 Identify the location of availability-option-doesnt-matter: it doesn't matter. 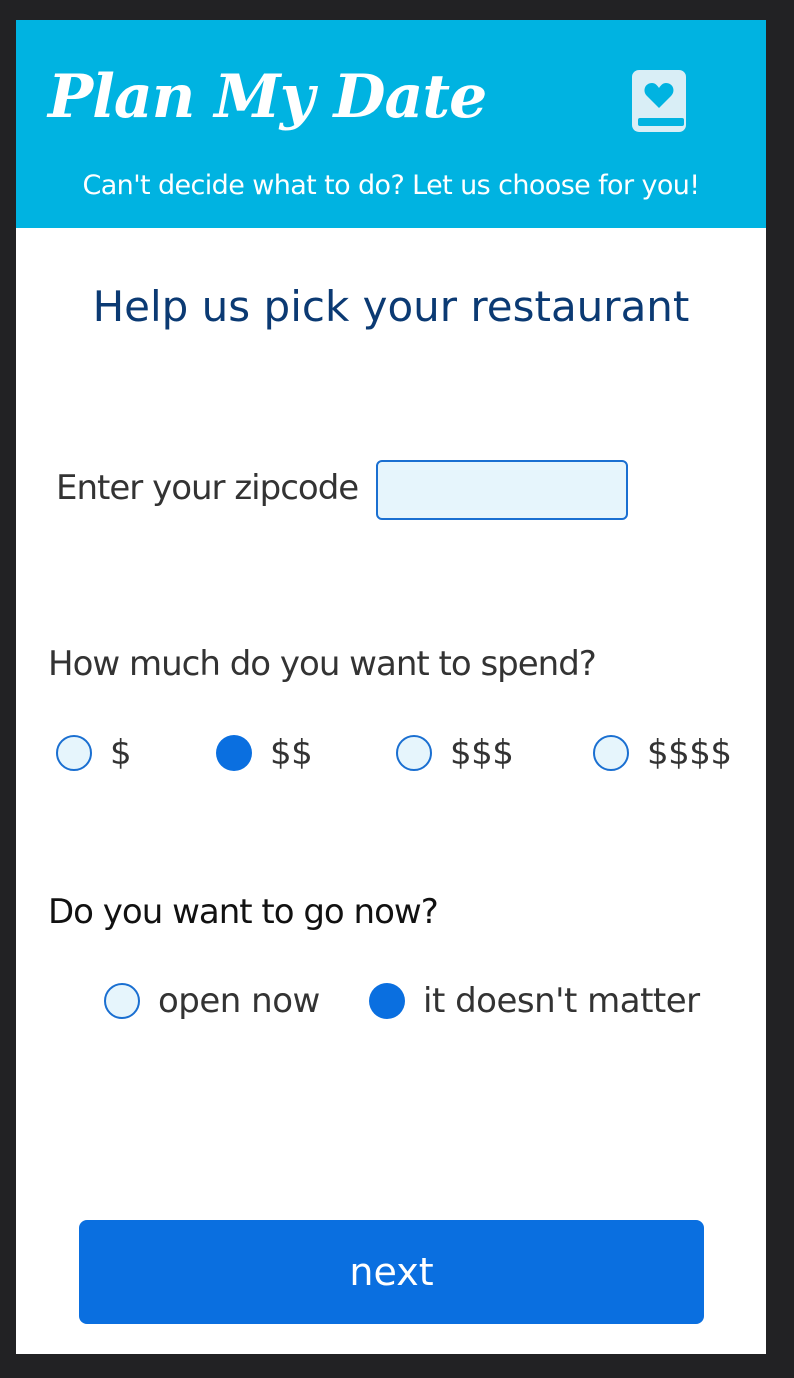
(534, 1001).